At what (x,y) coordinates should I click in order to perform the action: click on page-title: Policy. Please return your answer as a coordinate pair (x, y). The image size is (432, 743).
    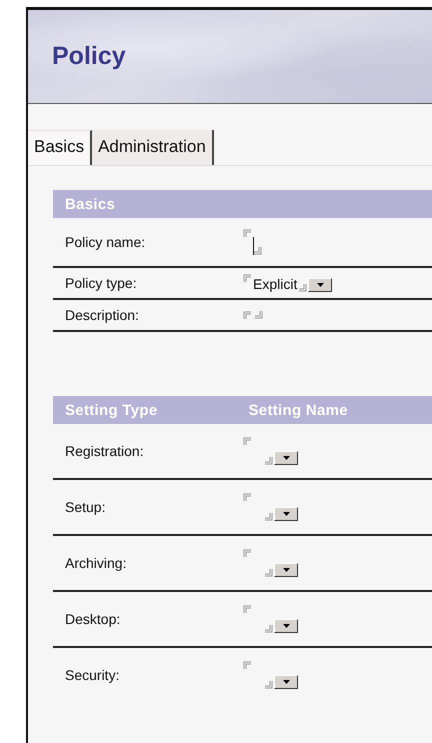
    Looking at the image, I should click on (89, 56).